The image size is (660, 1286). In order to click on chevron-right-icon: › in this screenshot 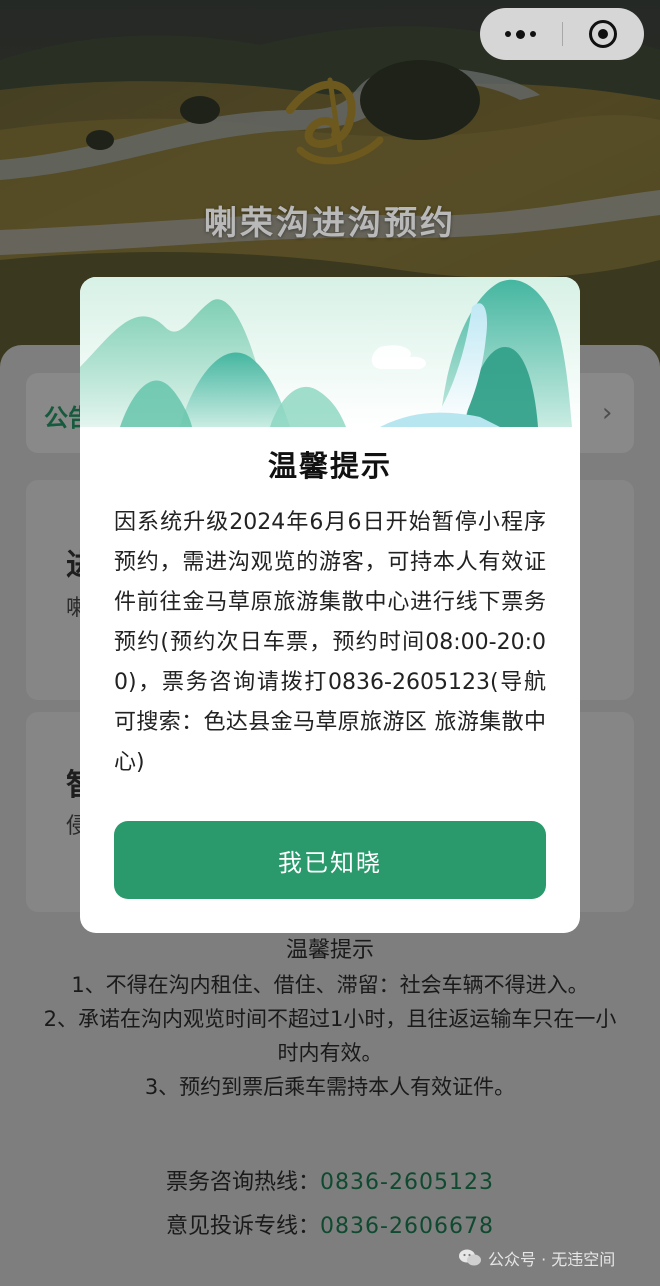, I will do `click(607, 413)`.